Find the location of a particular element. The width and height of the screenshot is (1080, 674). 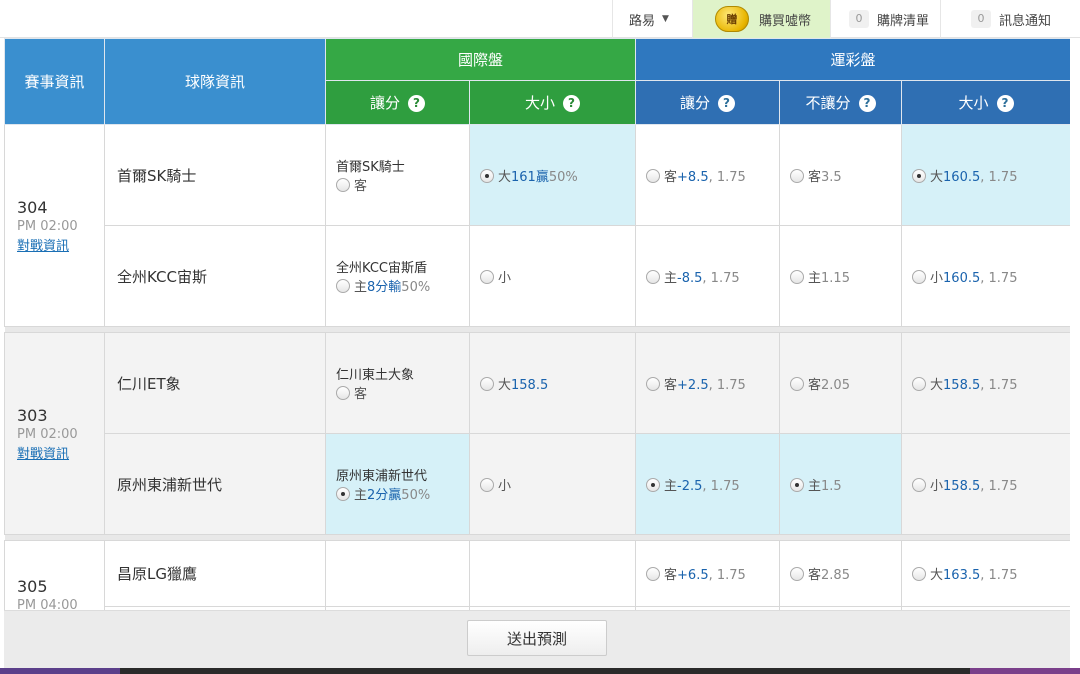

messages-label: 訊息通知 is located at coordinates (1025, 21).